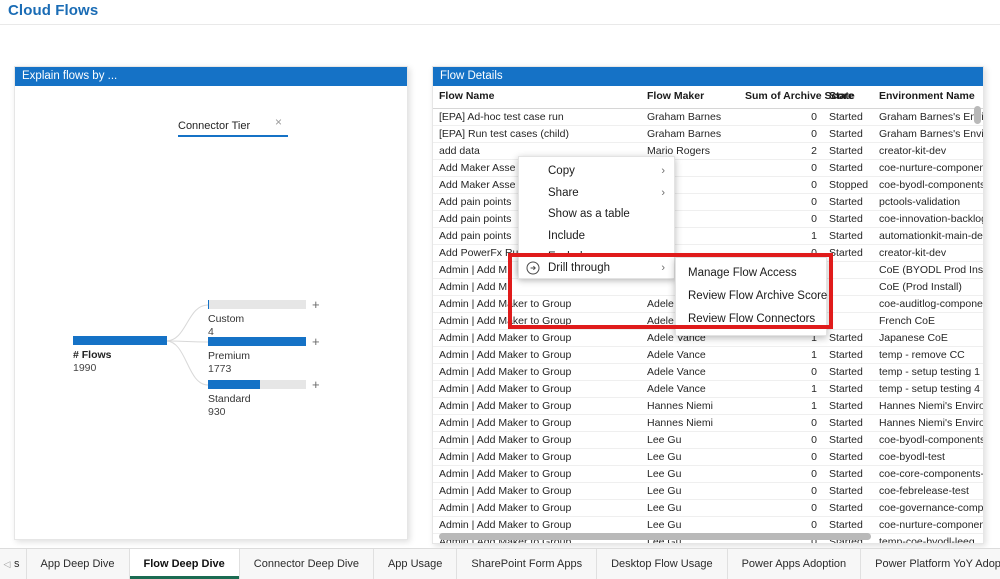 Image resolution: width=1000 pixels, height=579 pixels. I want to click on tab-app-usage: App Usage, so click(416, 564).